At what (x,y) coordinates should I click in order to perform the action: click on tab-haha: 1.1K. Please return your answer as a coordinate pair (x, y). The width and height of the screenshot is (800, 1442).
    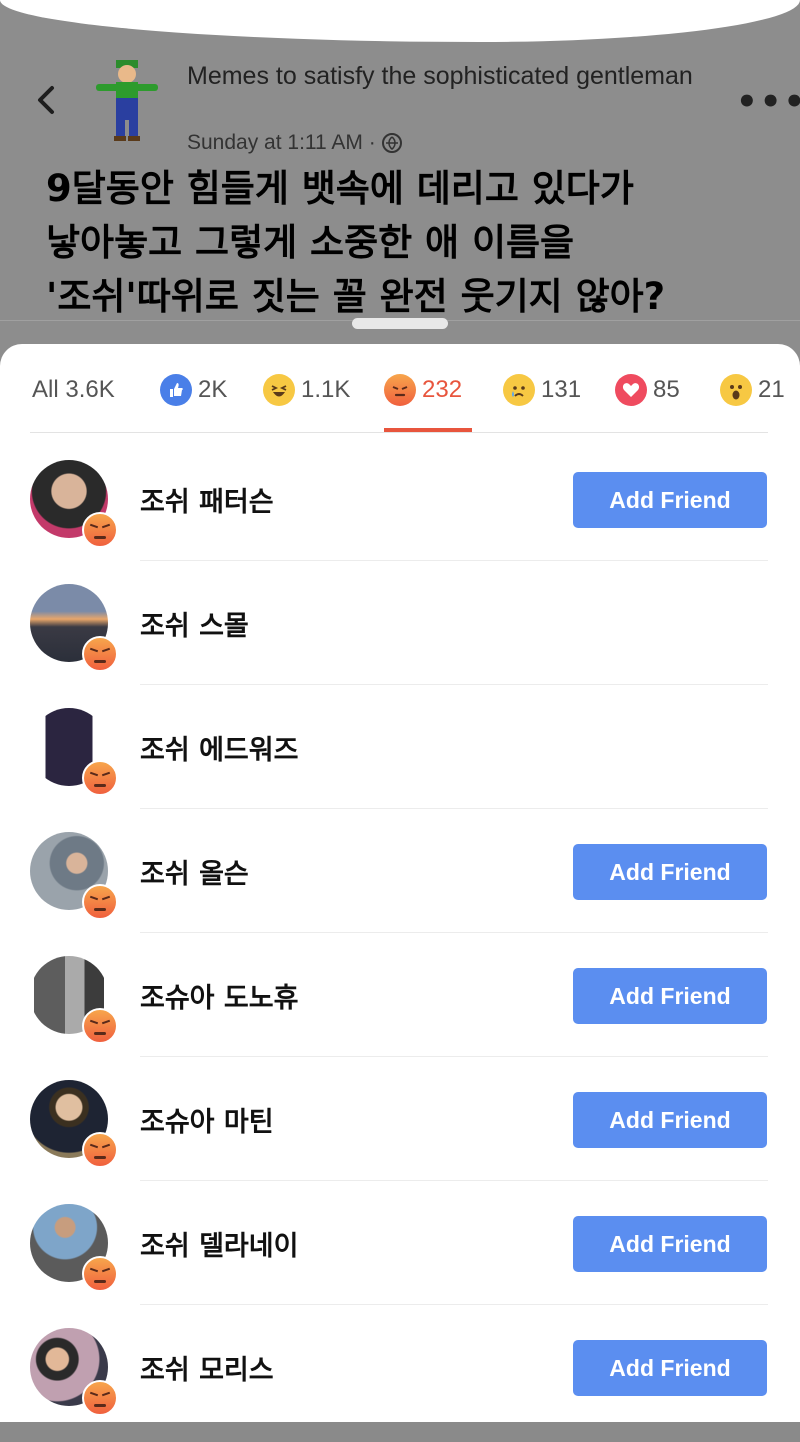
    Looking at the image, I should click on (306, 390).